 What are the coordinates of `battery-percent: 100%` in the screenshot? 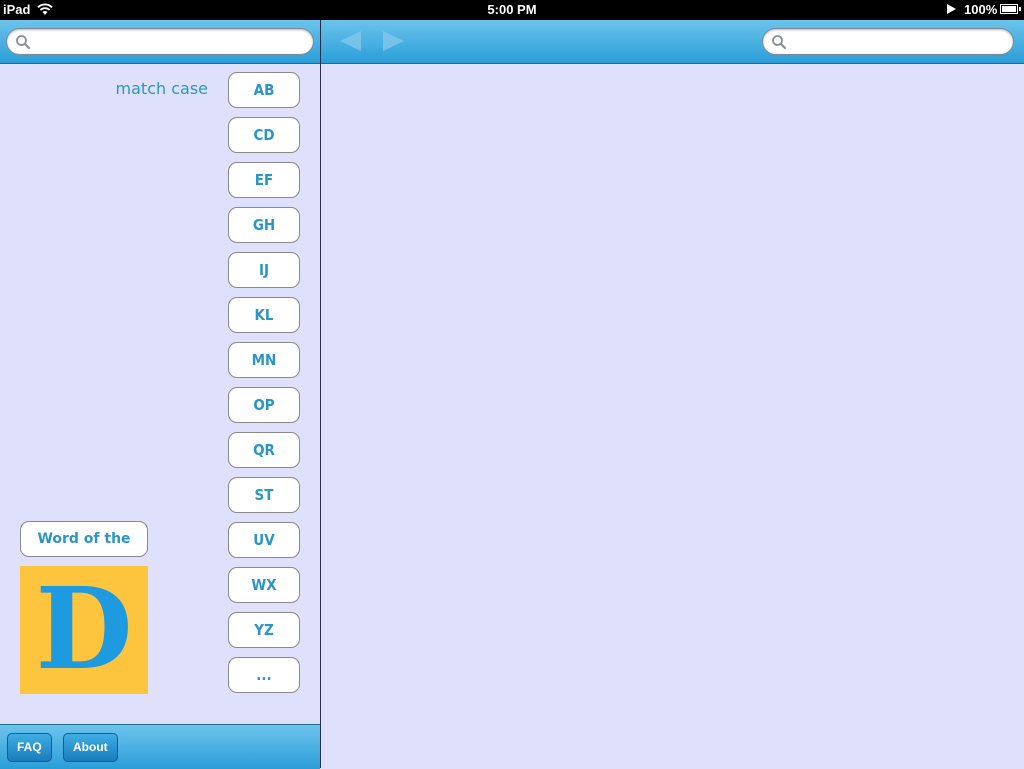 It's located at (981, 9).